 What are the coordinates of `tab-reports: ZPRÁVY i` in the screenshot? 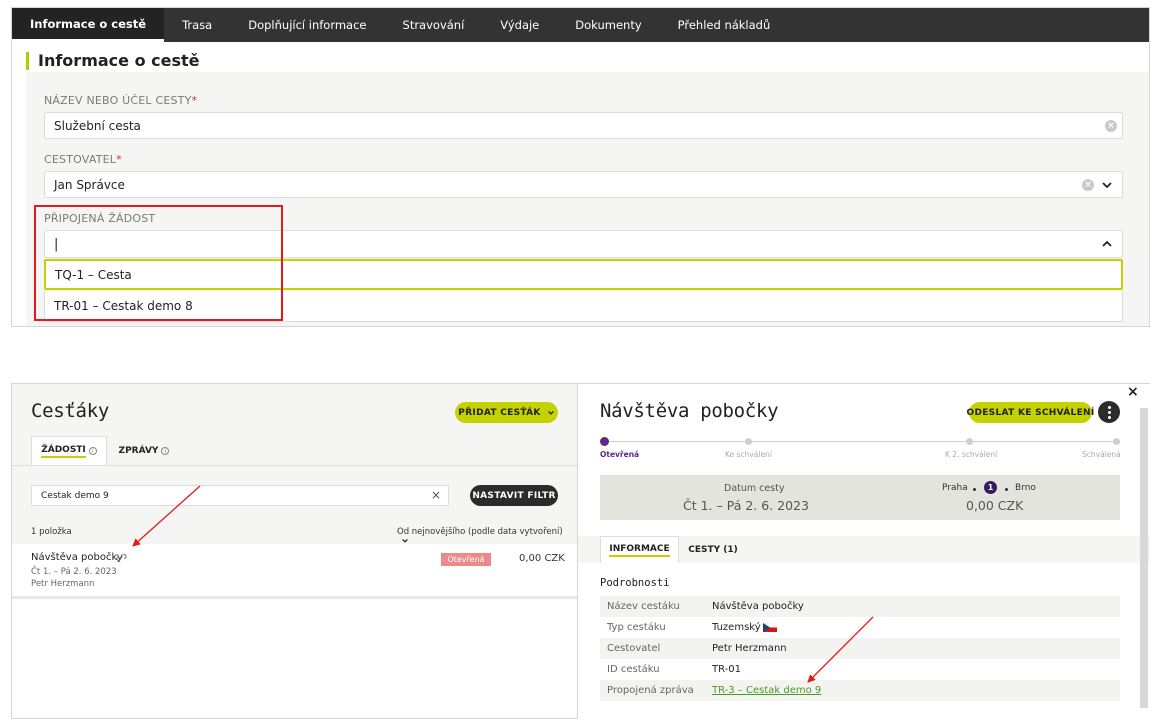 It's located at (144, 450).